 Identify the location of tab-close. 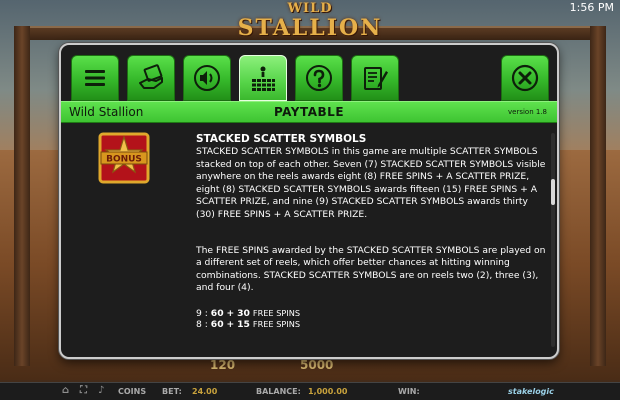
(525, 78).